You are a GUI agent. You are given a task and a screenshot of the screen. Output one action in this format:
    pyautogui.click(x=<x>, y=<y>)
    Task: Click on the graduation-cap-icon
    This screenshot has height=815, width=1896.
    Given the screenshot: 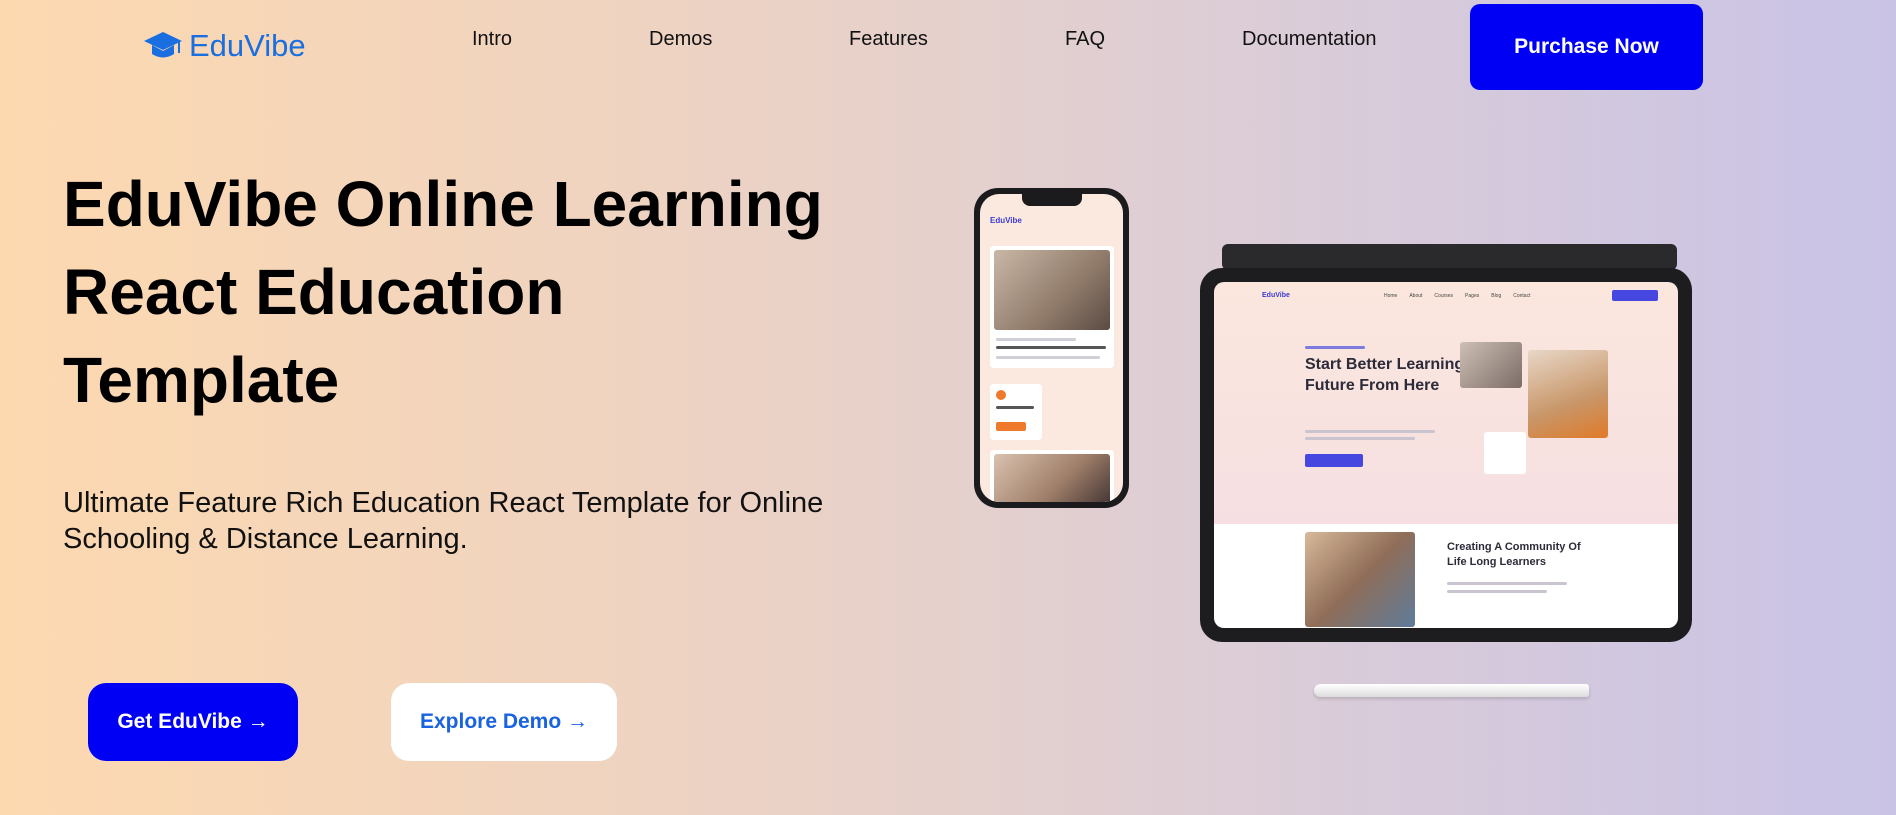 What is the action you would take?
    pyautogui.click(x=163, y=45)
    